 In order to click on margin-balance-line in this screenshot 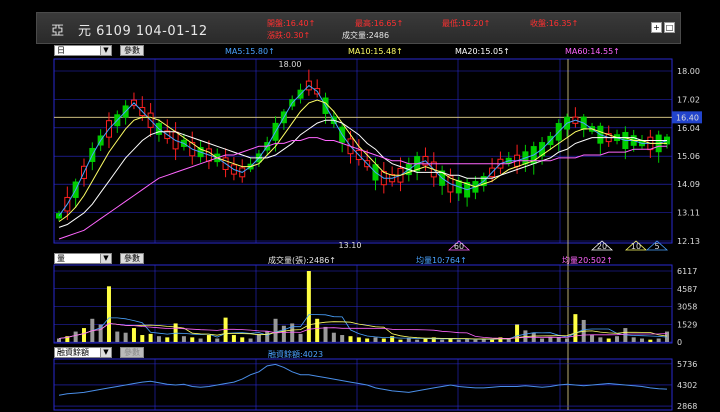, I will do `click(363, 379)`.